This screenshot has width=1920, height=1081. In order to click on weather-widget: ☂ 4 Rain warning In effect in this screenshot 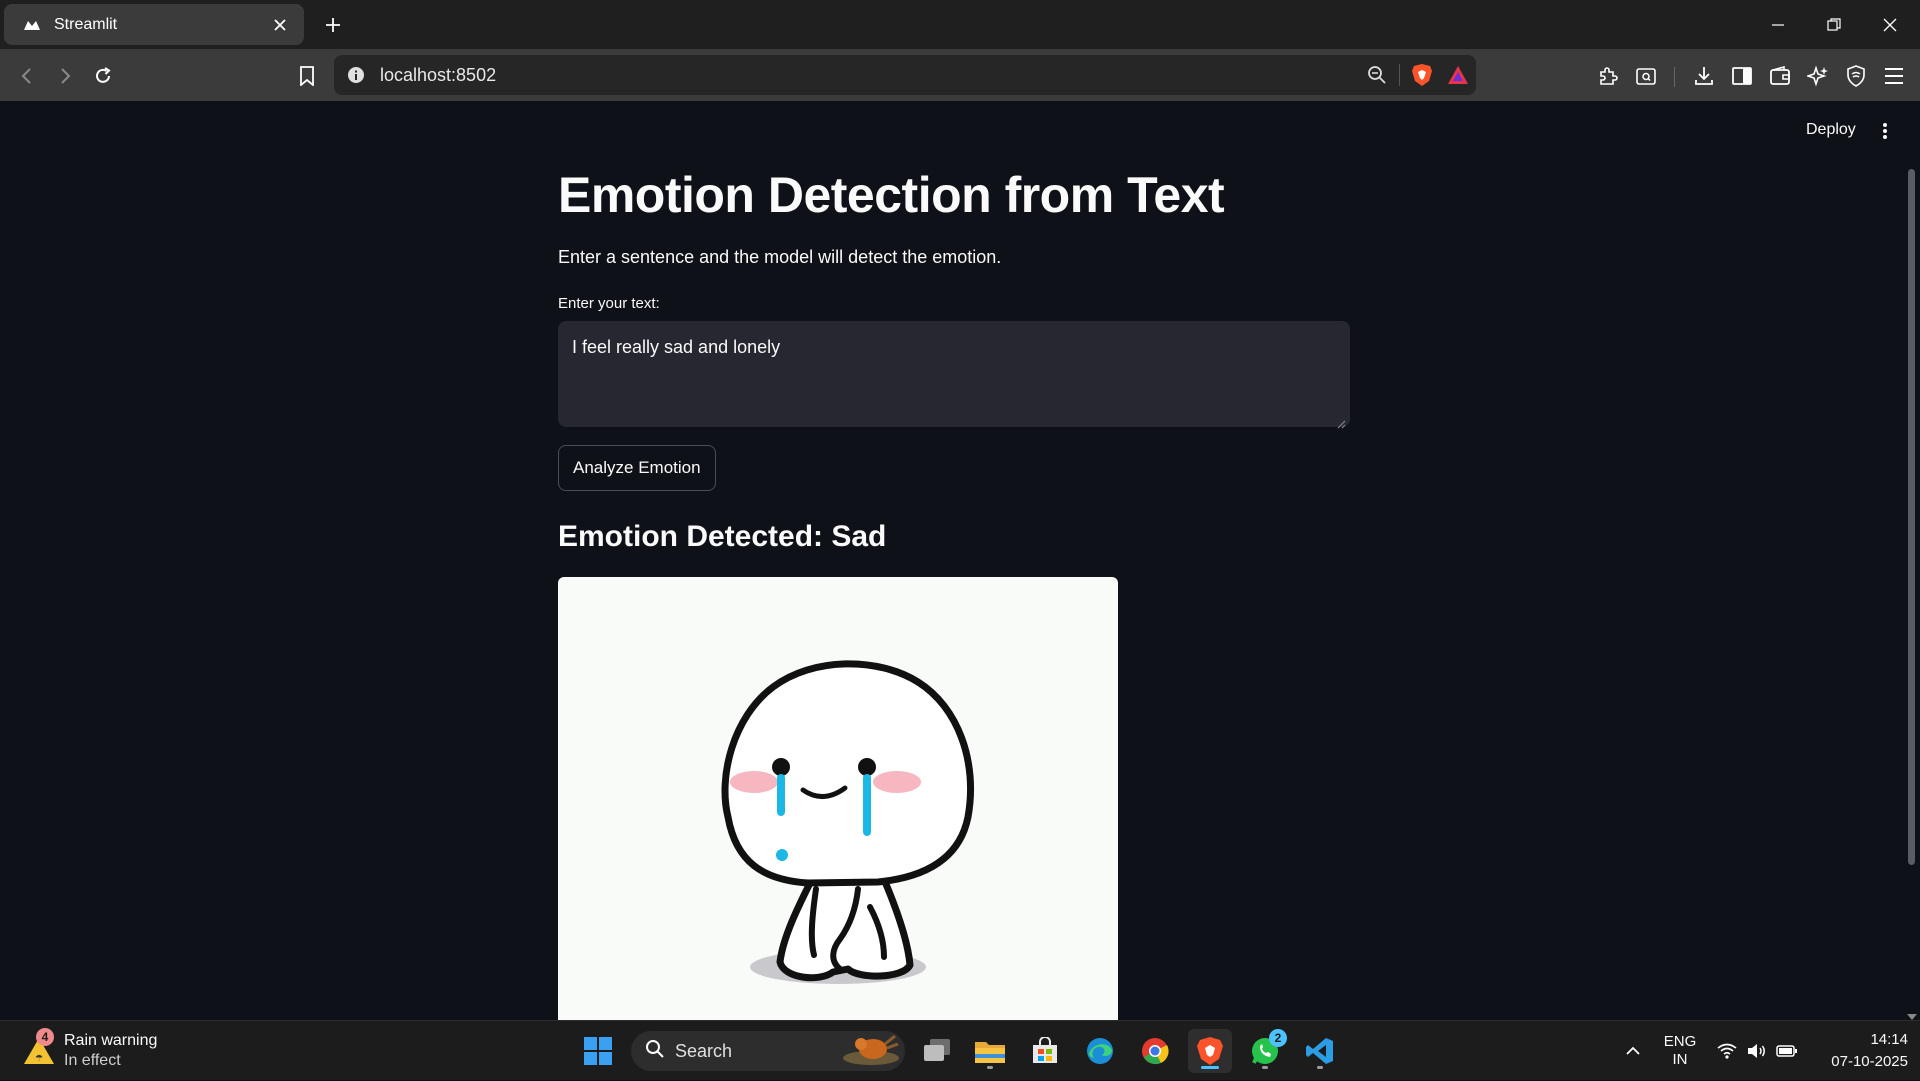, I will do `click(89, 1051)`.